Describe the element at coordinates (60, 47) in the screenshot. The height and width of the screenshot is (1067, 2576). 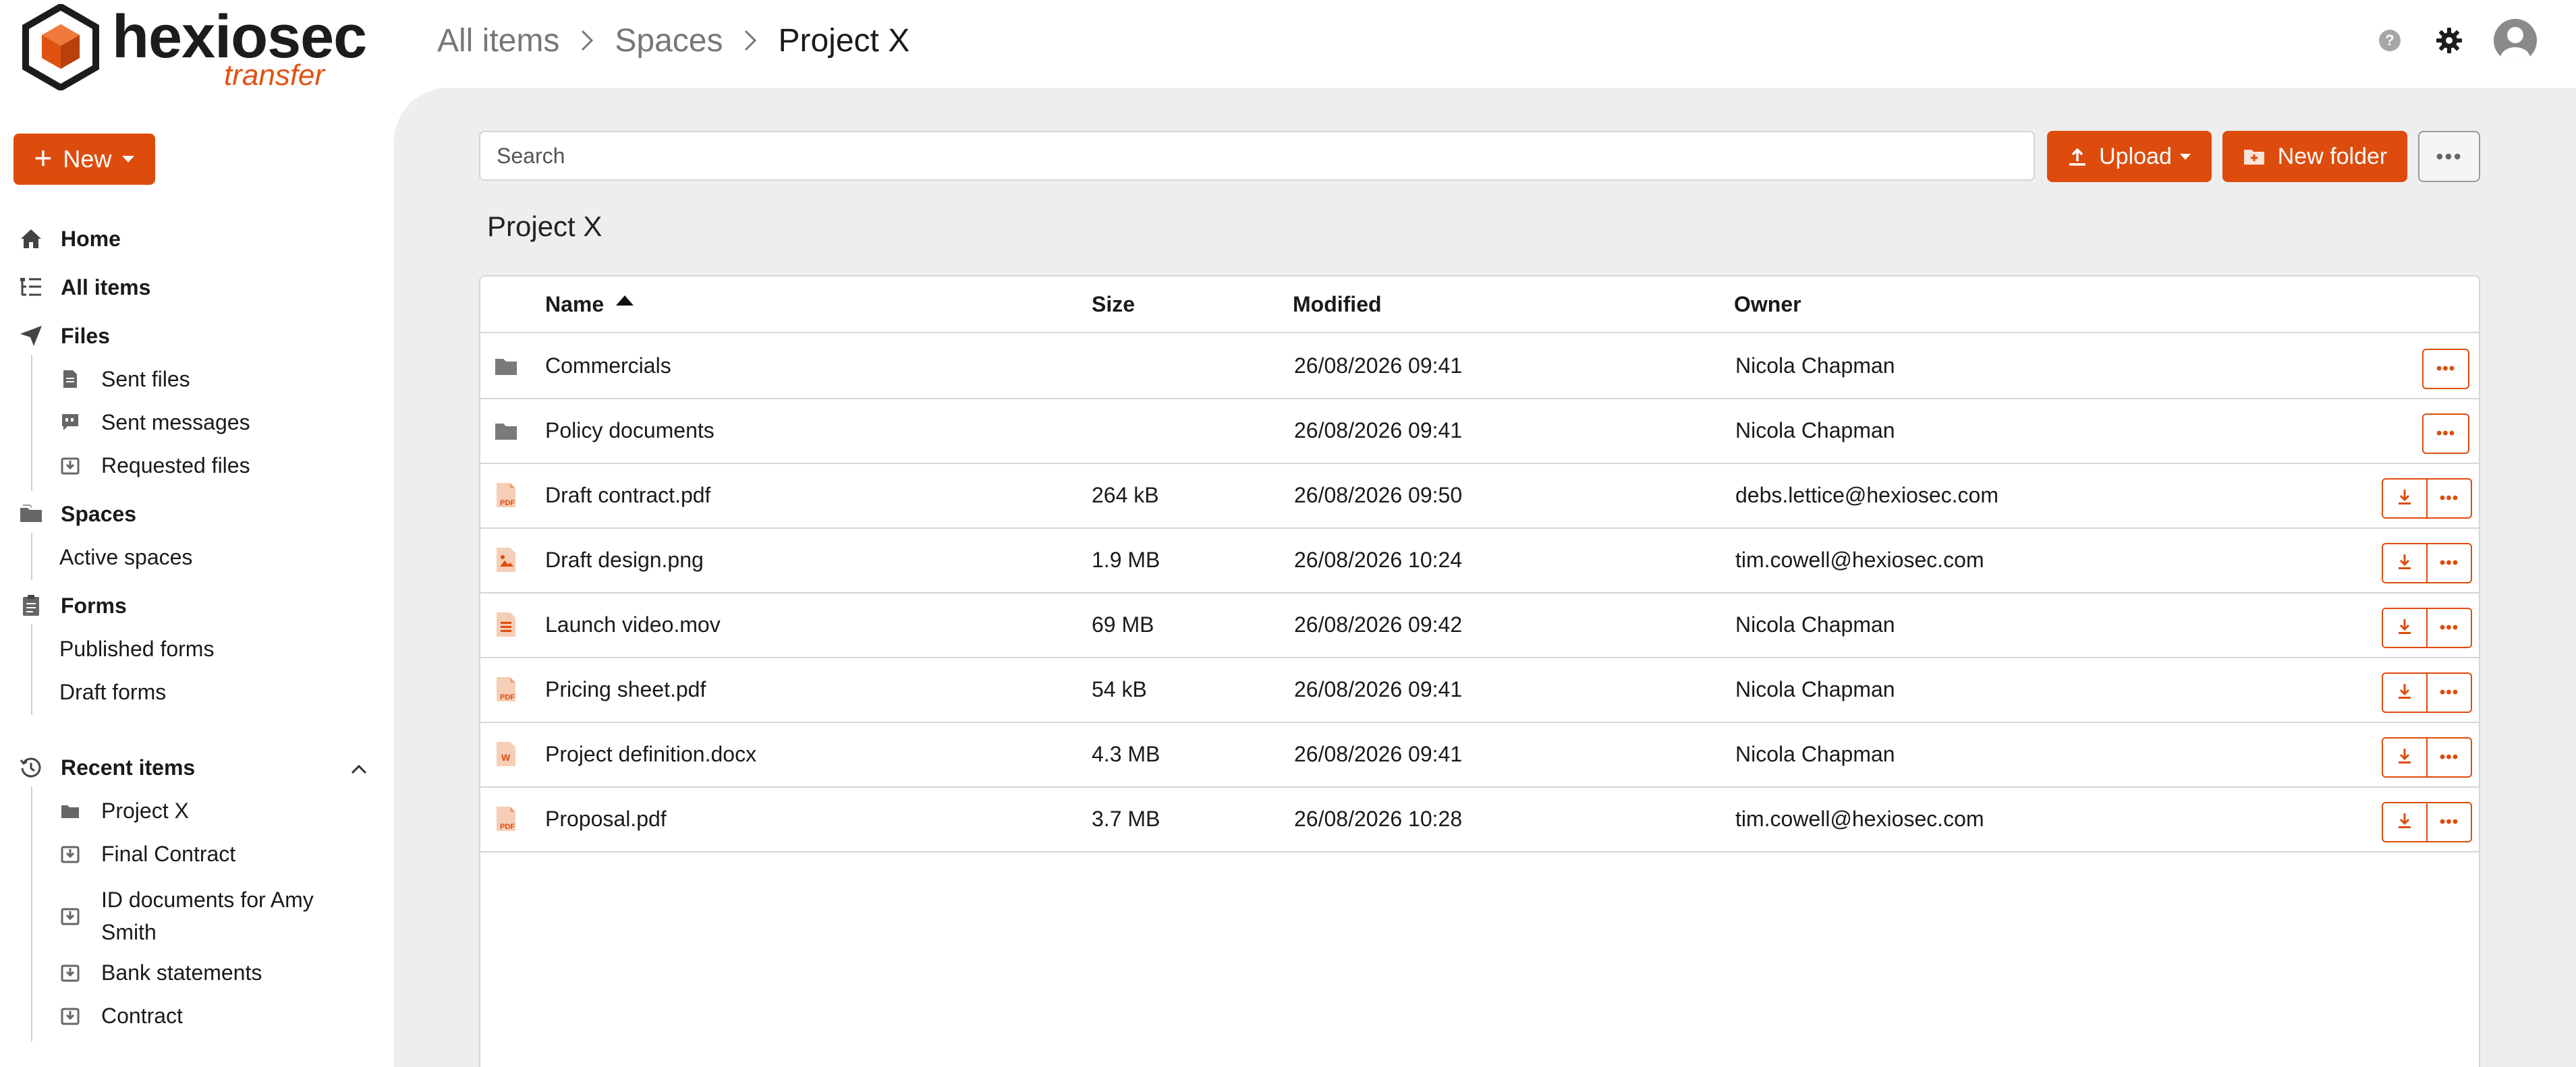
I see `hexagon-logo-icon` at that location.